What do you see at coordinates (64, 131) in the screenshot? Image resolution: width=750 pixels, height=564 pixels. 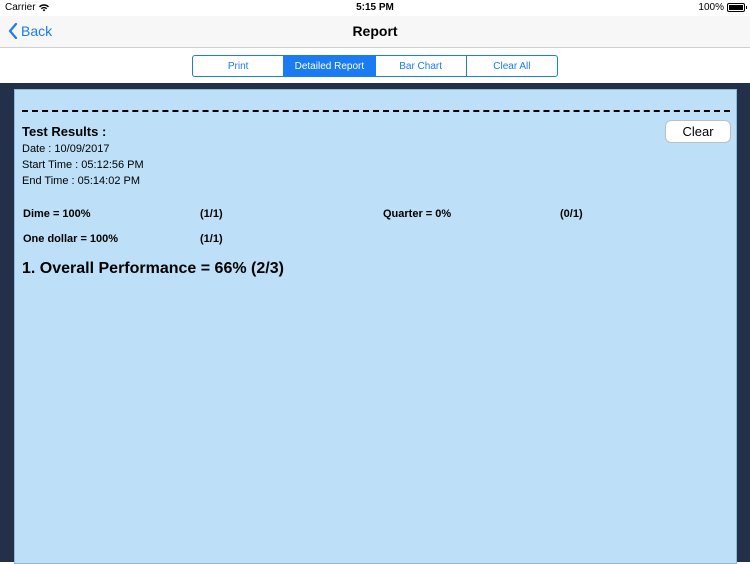 I see `results-title: Test Results :` at bounding box center [64, 131].